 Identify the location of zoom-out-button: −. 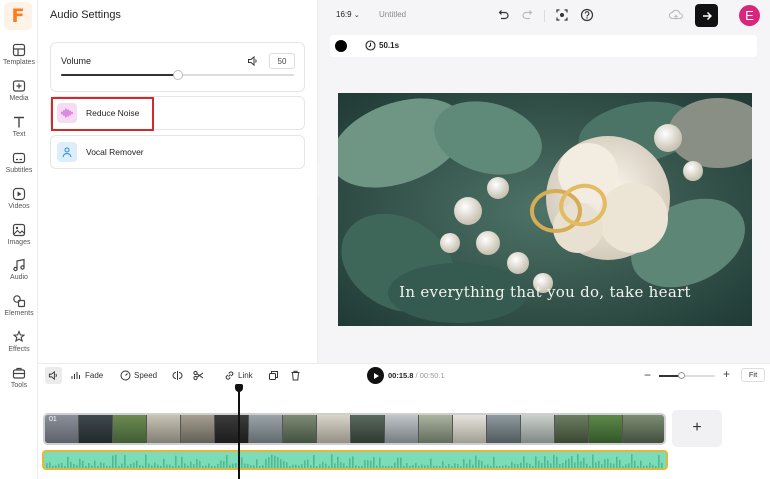
(647, 375).